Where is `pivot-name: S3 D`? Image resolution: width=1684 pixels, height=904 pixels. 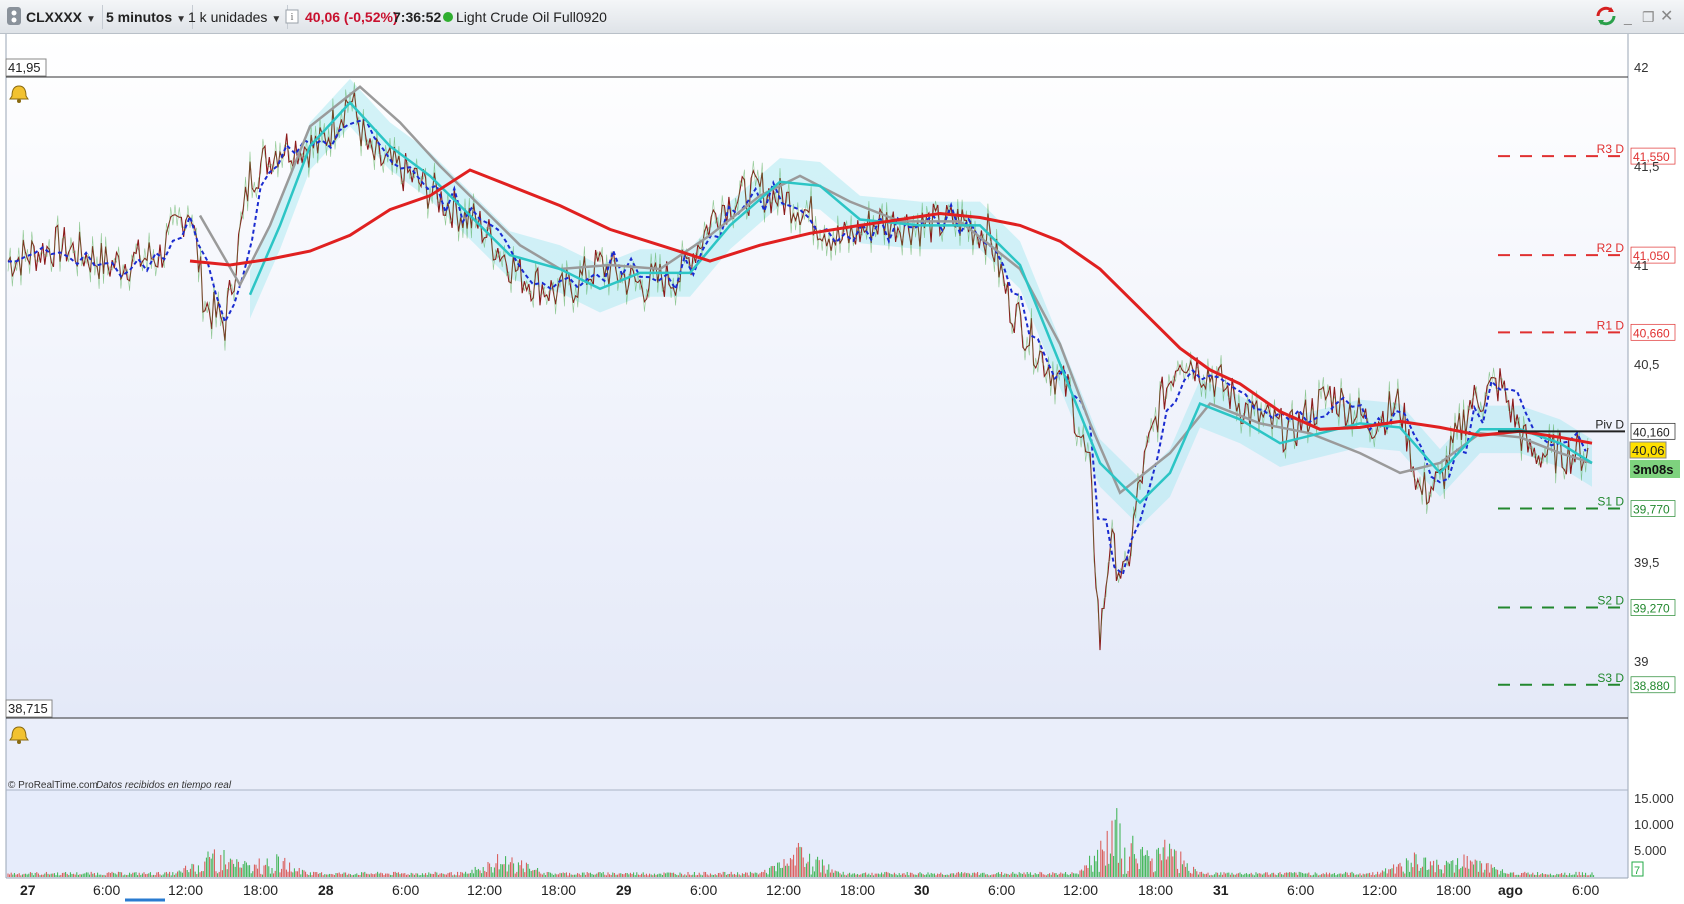
pivot-name: S3 D is located at coordinates (1610, 678).